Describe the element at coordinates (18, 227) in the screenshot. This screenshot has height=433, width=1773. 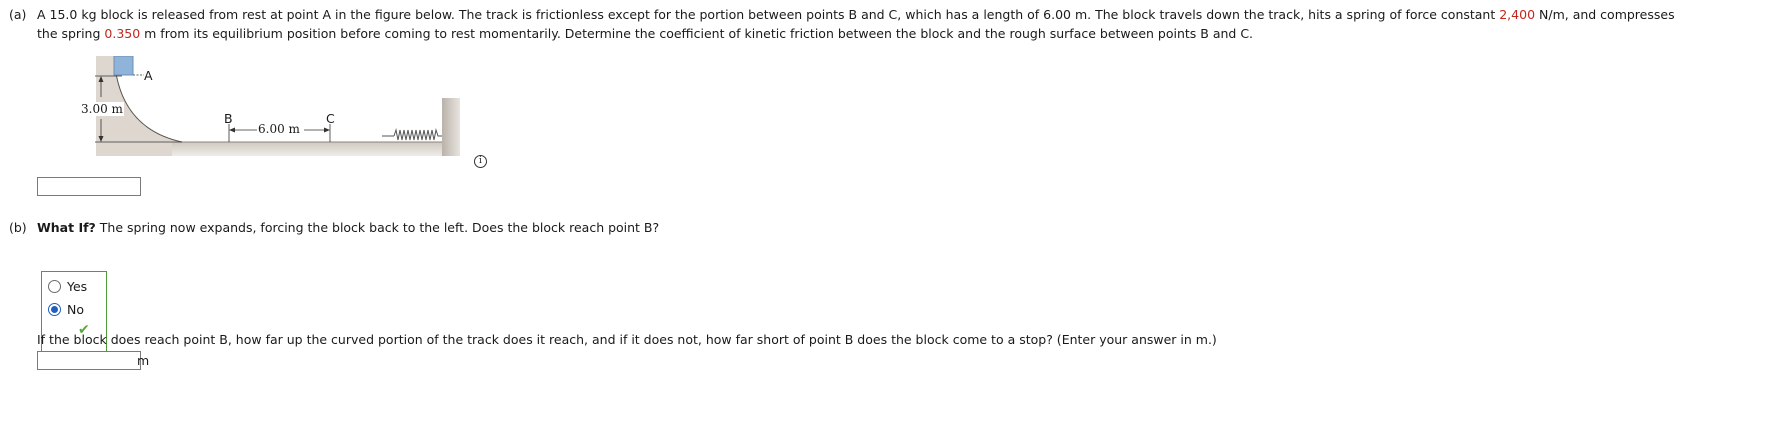
I see `part-b-label: (b)` at that location.